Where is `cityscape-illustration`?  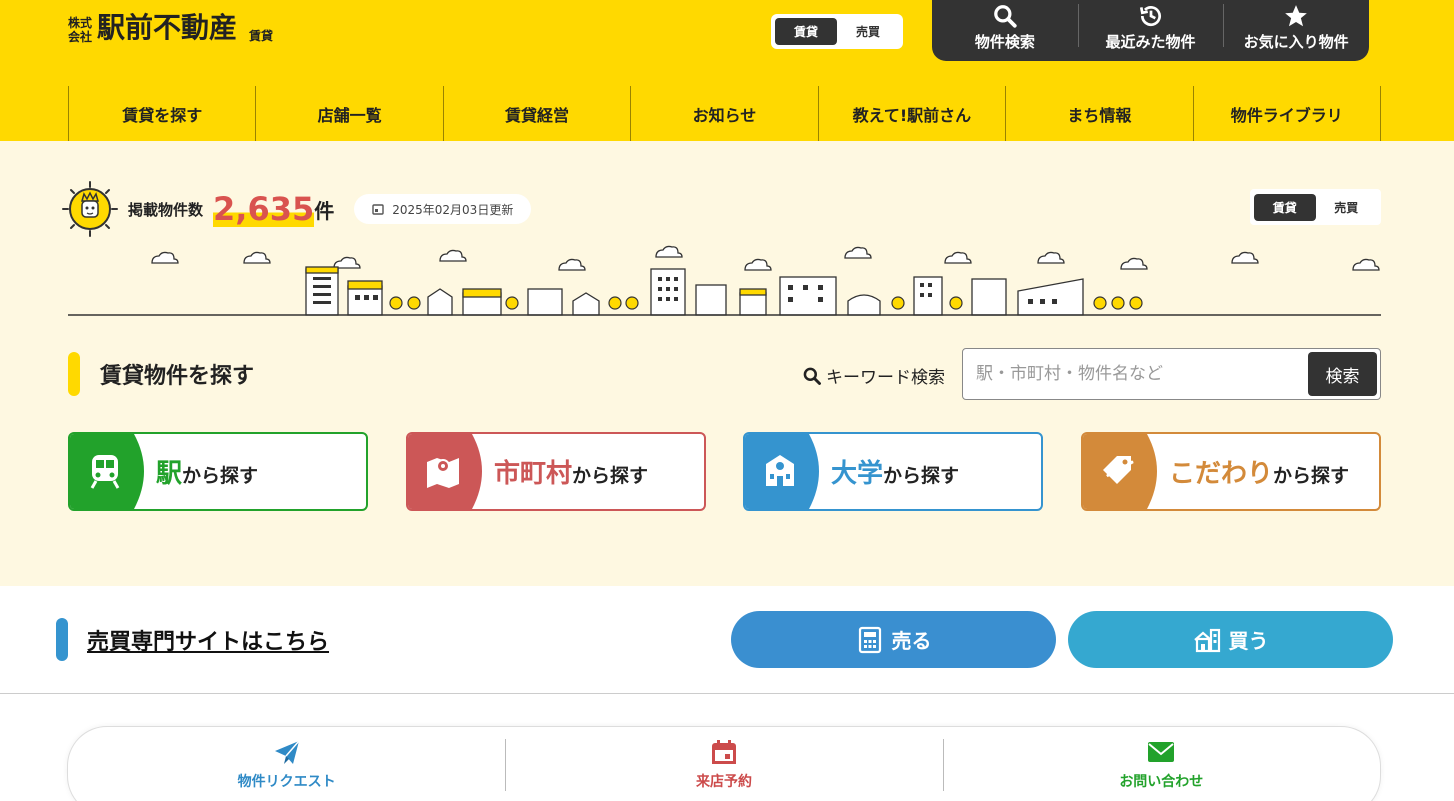 cityscape-illustration is located at coordinates (724, 280).